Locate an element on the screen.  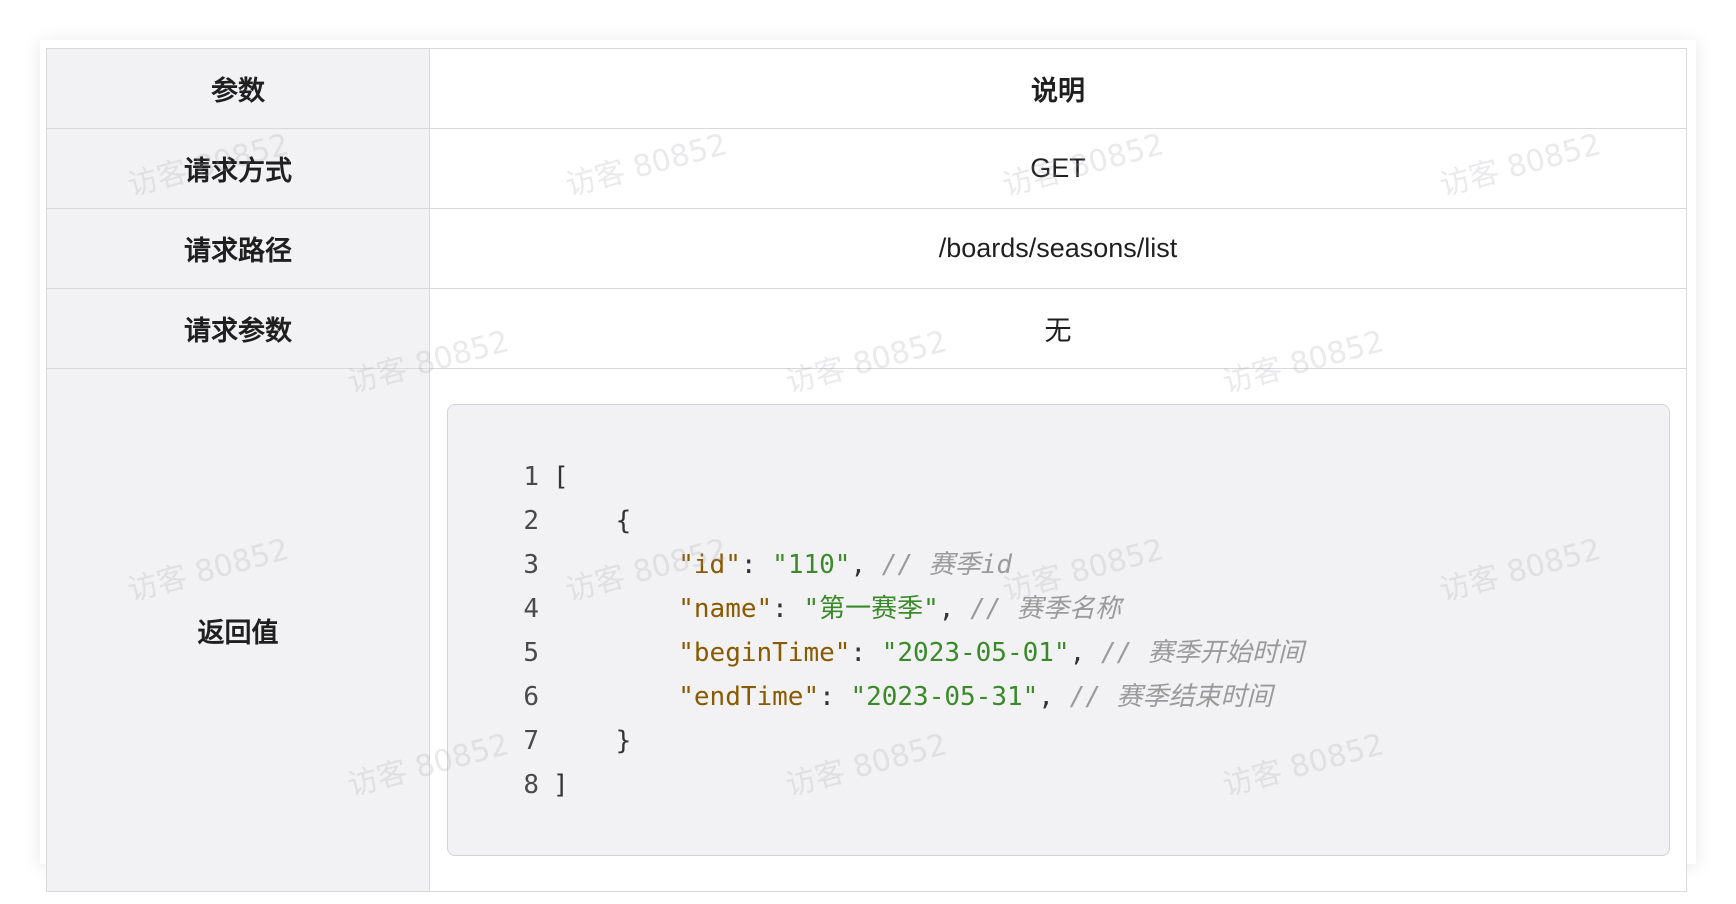
line-number: 4 is located at coordinates (531, 609).